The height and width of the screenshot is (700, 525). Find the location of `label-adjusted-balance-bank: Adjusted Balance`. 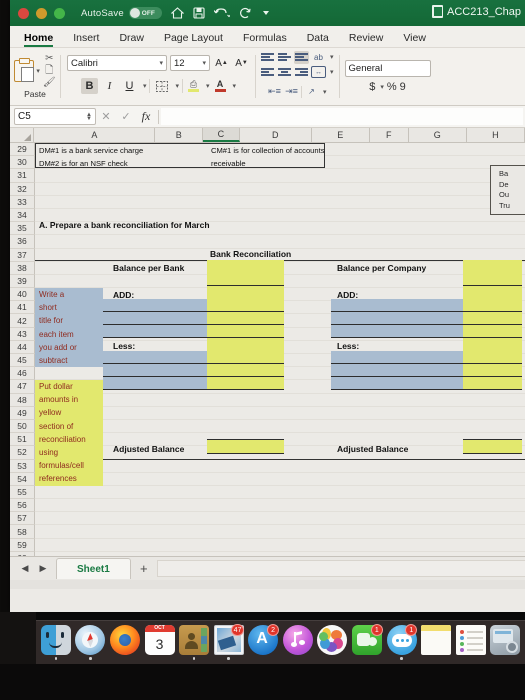

label-adjusted-balance-bank: Adjusted Balance is located at coordinates (148, 449).